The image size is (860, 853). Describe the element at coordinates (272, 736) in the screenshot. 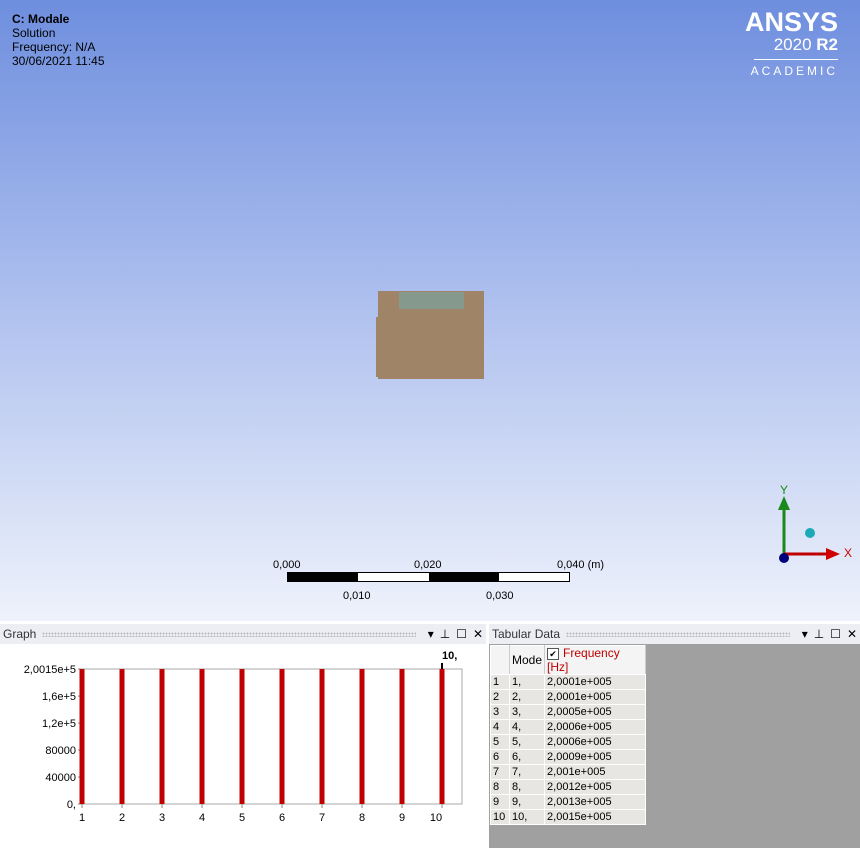

I see `plot-area` at that location.